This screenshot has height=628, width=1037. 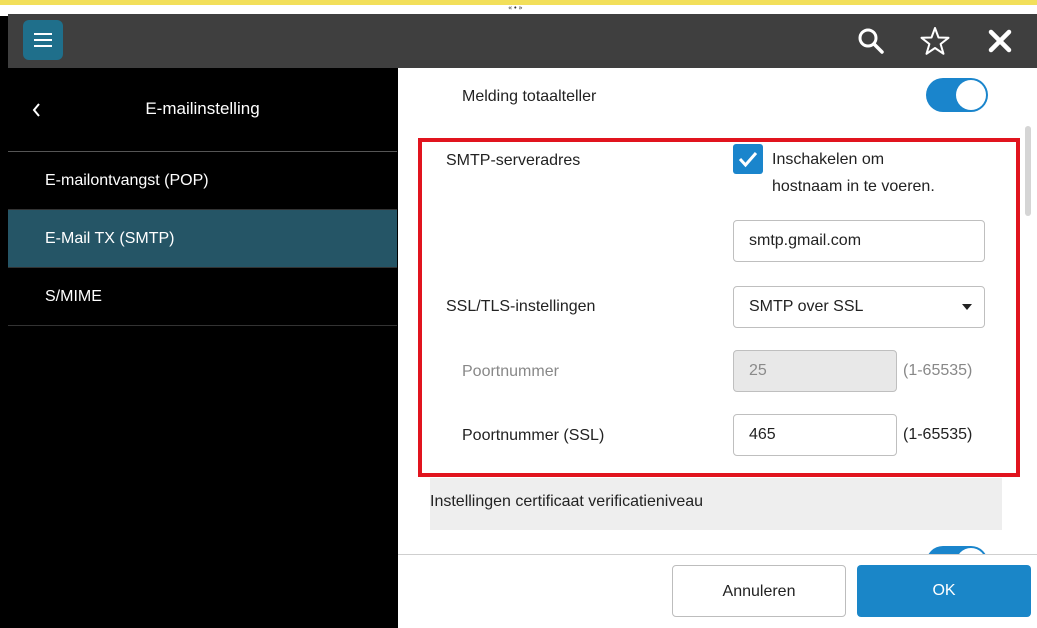 What do you see at coordinates (938, 370) in the screenshot?
I see `port-range: (1-65535)` at bounding box center [938, 370].